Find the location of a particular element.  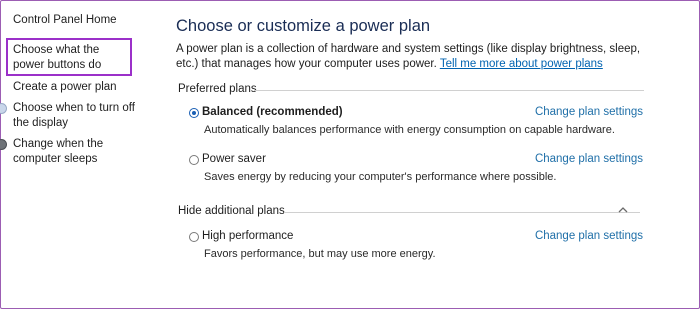

sidebar-item-computer-sleeps: Change when the computer sleeps is located at coordinates (78, 152).